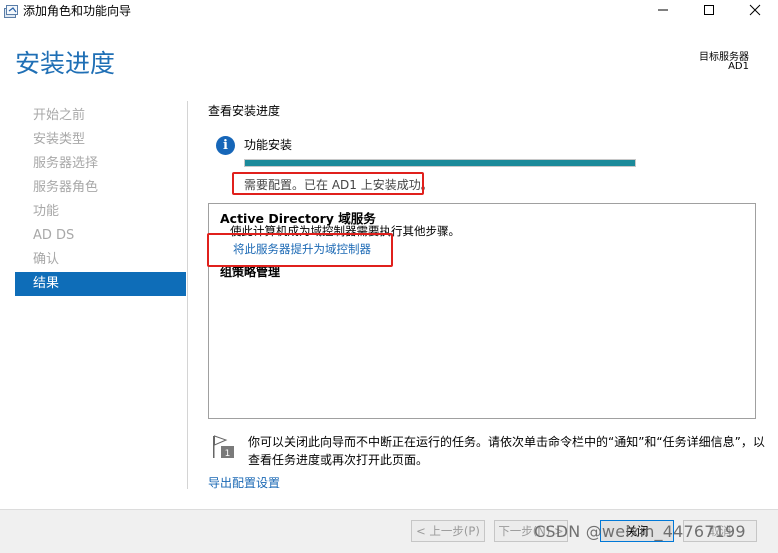 Image resolution: width=778 pixels, height=553 pixels. I want to click on minimize-button, so click(663, 10).